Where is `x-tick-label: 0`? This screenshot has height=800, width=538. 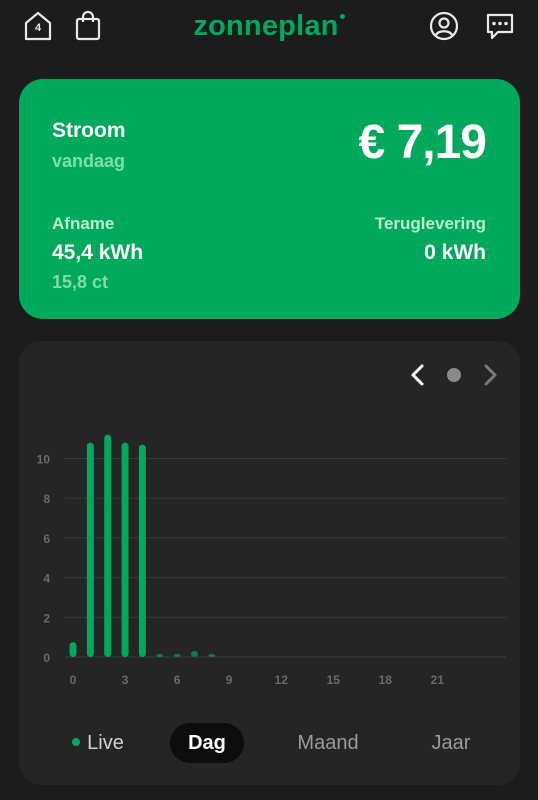
x-tick-label: 0 is located at coordinates (73, 680).